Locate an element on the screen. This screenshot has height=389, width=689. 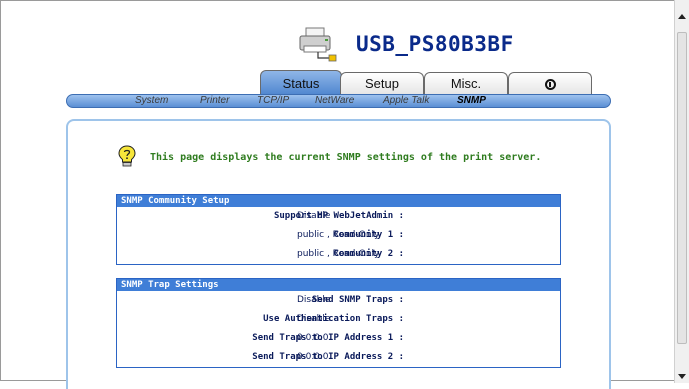
subnav-printer: Printer is located at coordinates (214, 101).